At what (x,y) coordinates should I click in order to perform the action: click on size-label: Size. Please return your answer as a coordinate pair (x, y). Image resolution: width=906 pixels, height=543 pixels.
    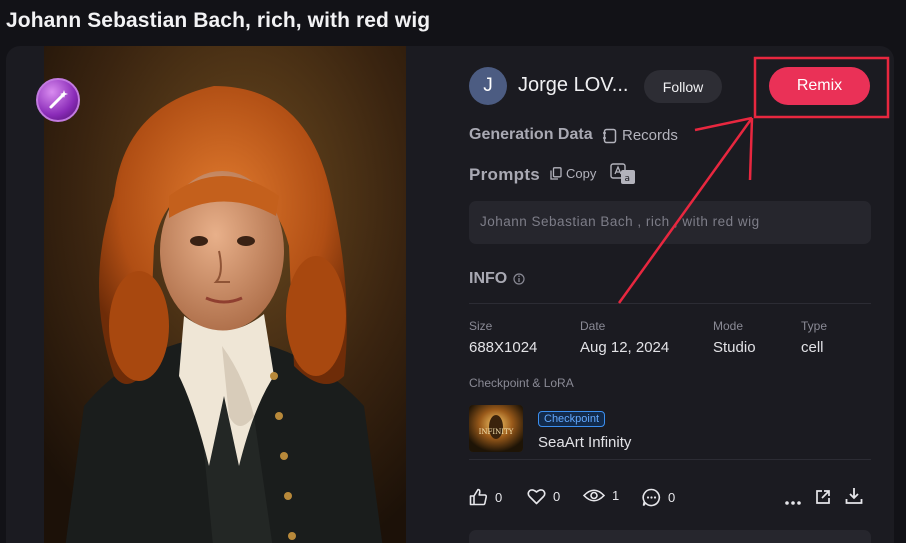
    Looking at the image, I should click on (481, 326).